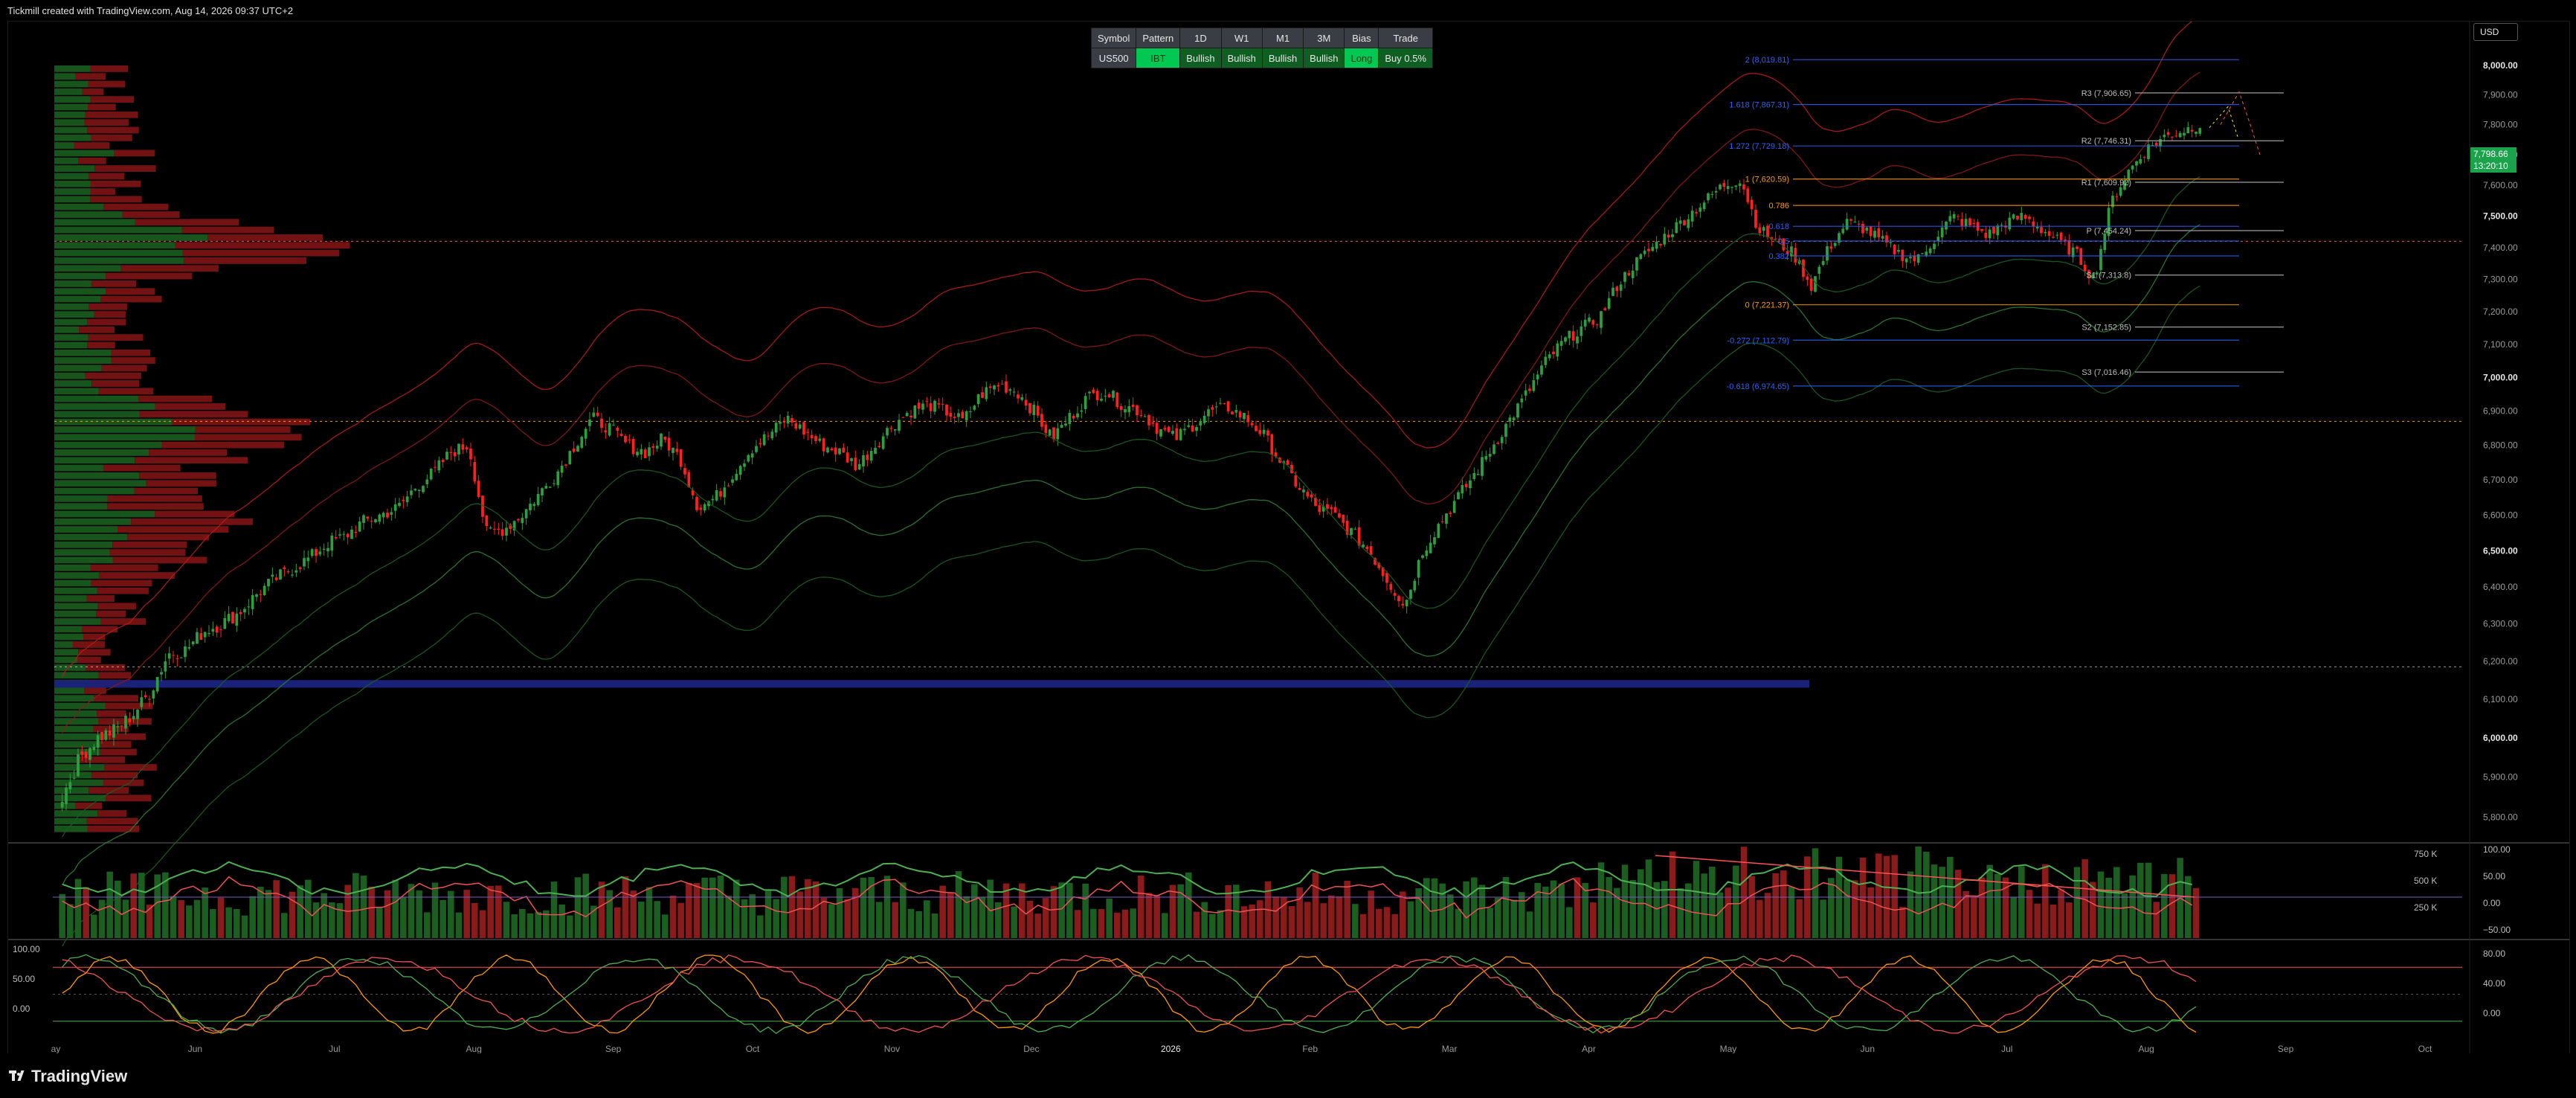 The width and height of the screenshot is (2576, 1098). What do you see at coordinates (2146, 1049) in the screenshot?
I see `time-tick-label: Aug` at bounding box center [2146, 1049].